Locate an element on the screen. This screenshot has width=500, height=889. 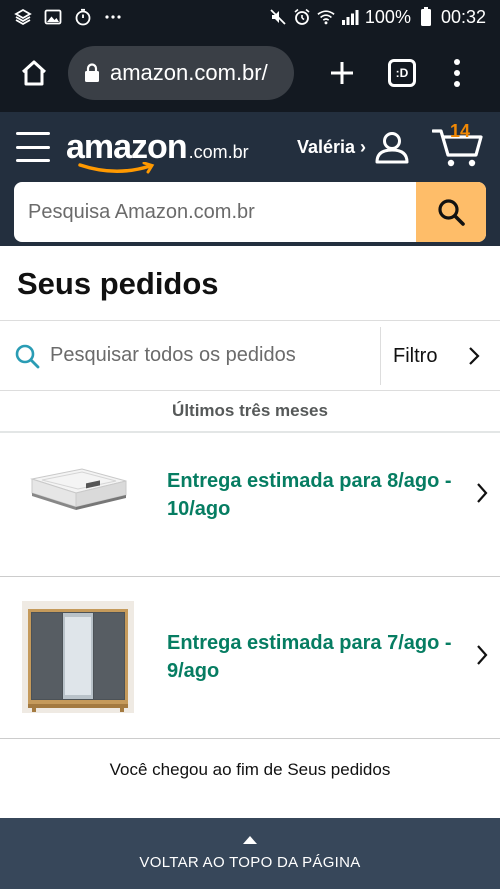
filter-button: Filtro is located at coordinates (440, 356).